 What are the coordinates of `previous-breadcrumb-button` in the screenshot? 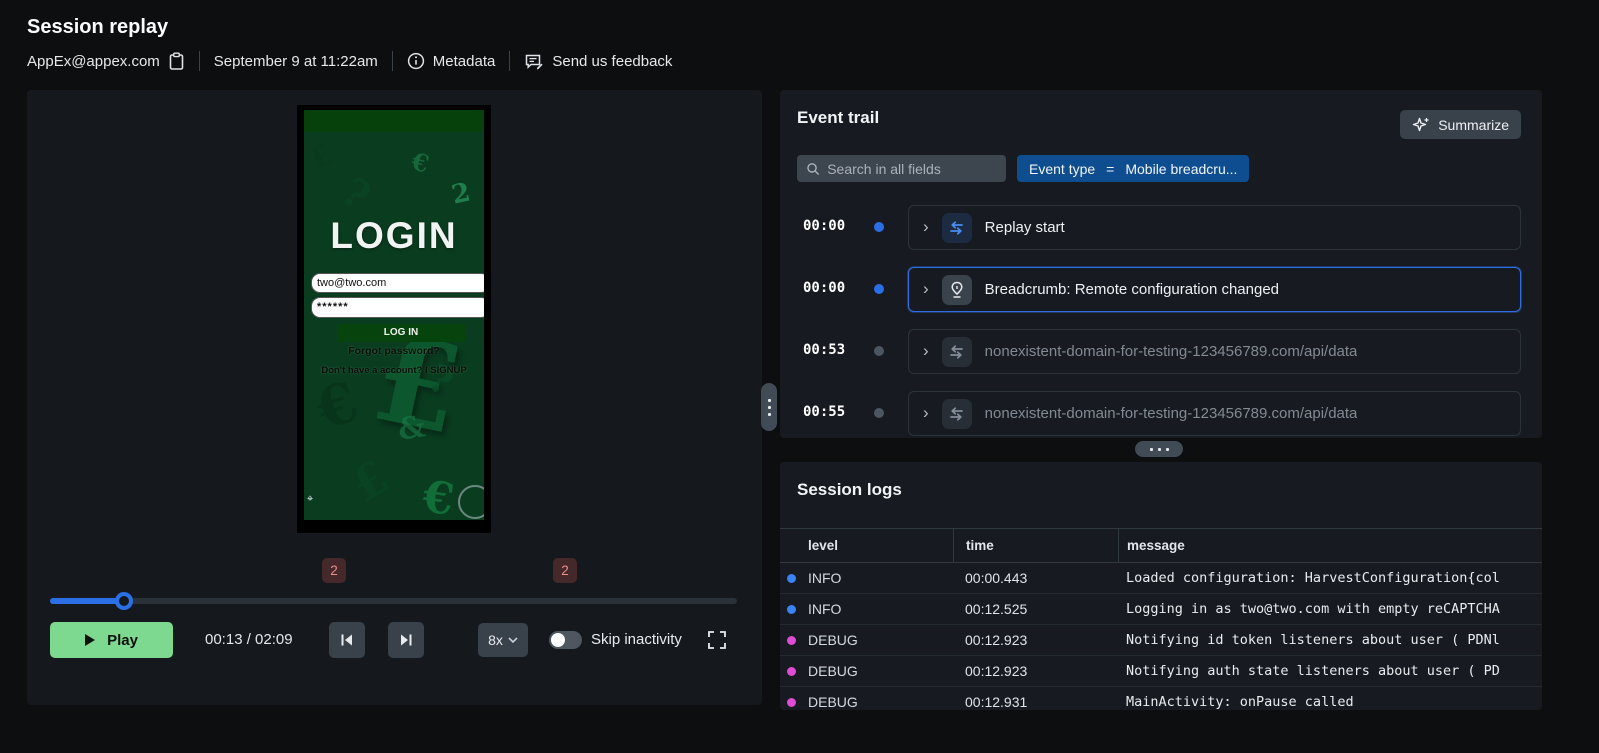 It's located at (347, 640).